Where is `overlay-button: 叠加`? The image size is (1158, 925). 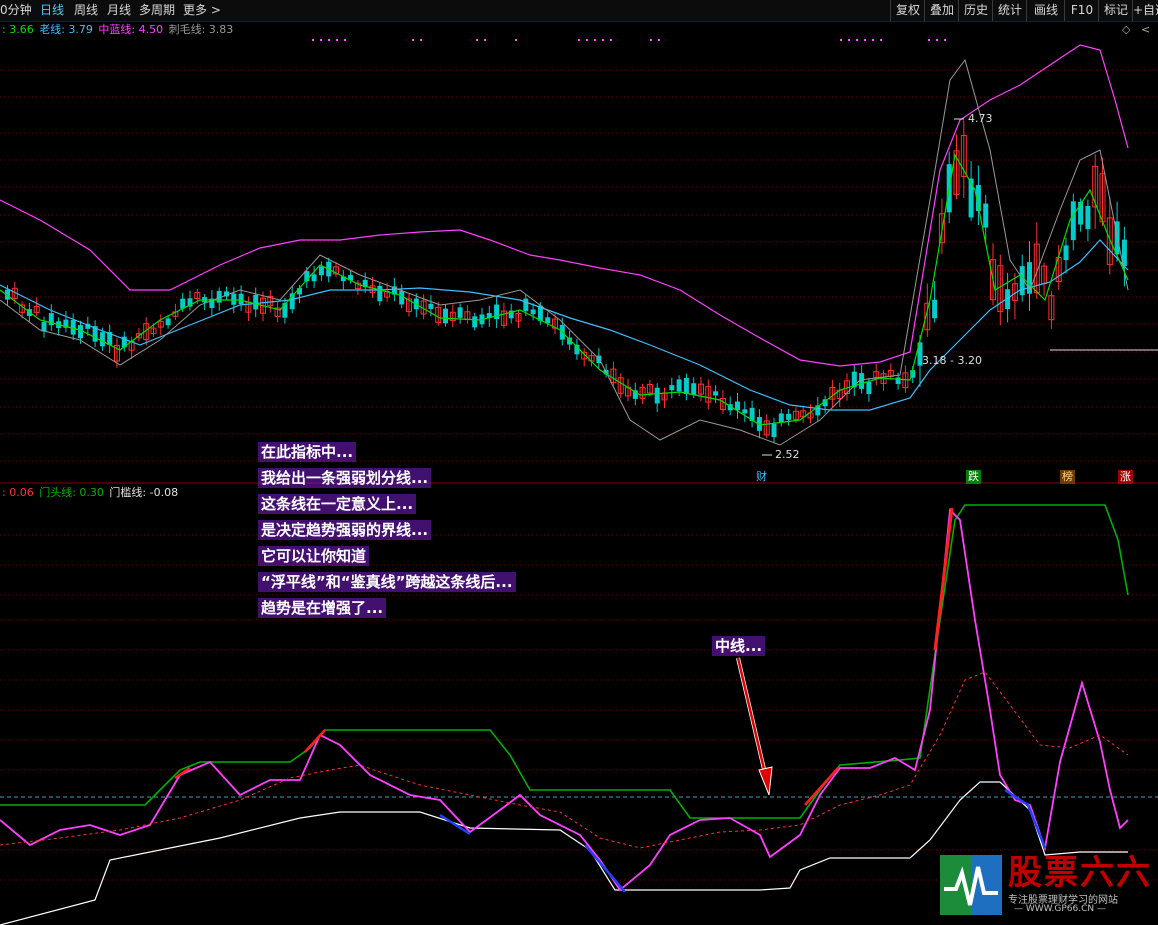
overlay-button: 叠加 is located at coordinates (941, 10).